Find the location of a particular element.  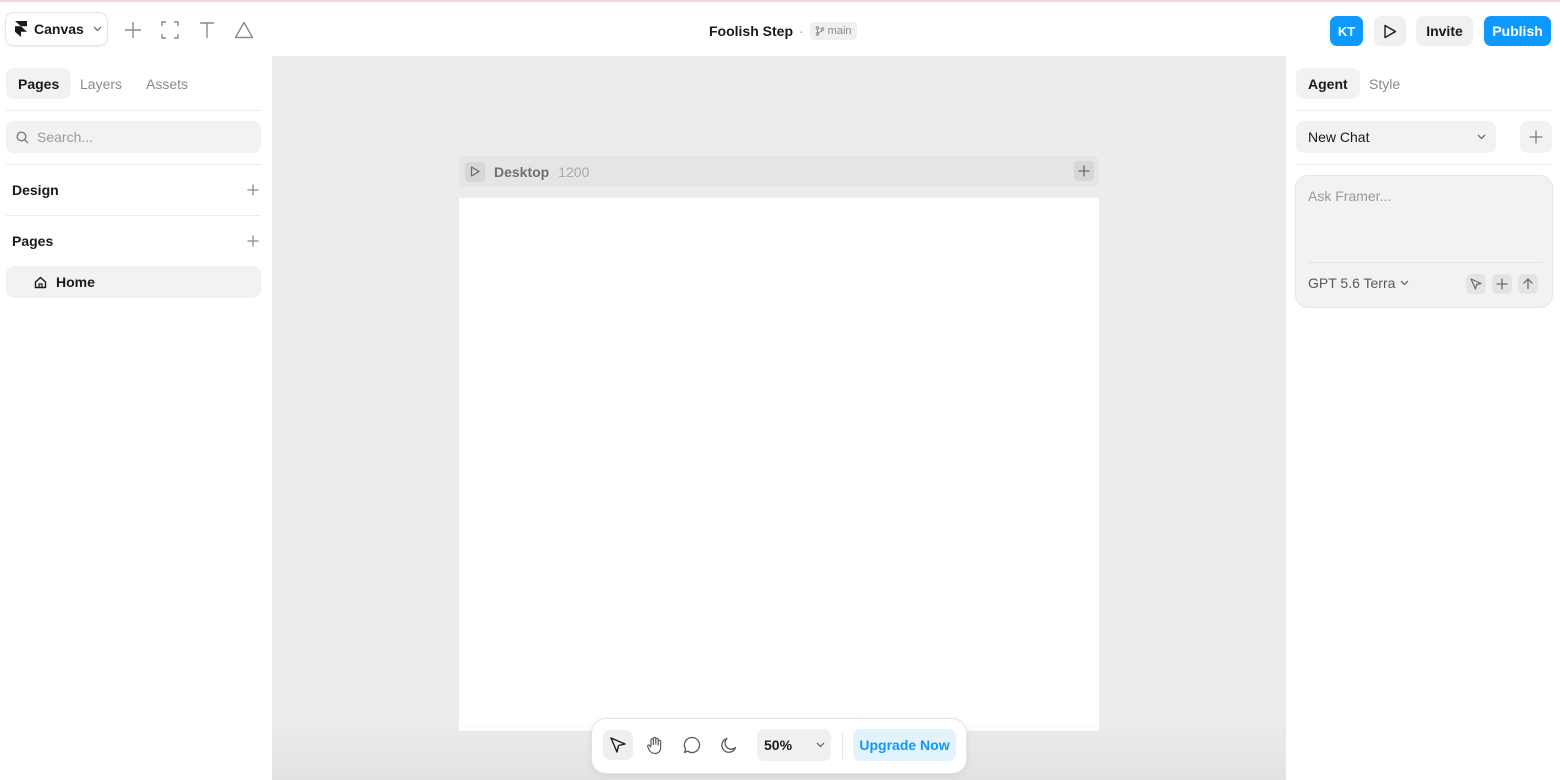

select-element-button is located at coordinates (1476, 284).